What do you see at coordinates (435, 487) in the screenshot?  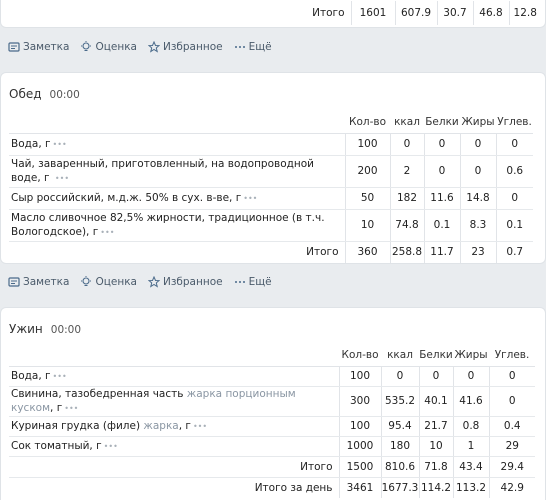 I see `day-total-protein: 114.2` at bounding box center [435, 487].